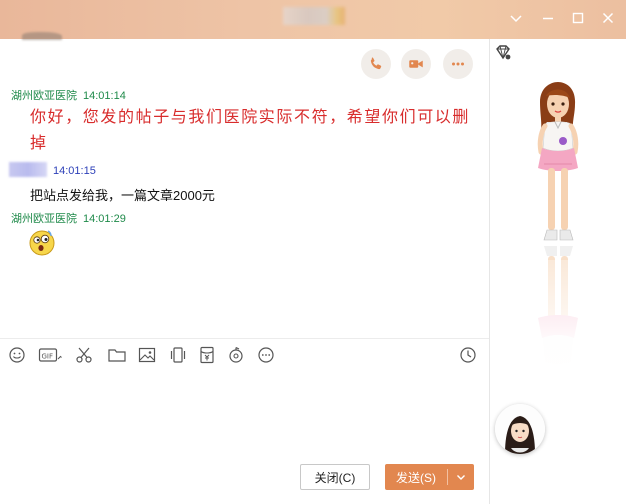  I want to click on message-header: 湖州欧亚医院 14:01:29, so click(68, 218).